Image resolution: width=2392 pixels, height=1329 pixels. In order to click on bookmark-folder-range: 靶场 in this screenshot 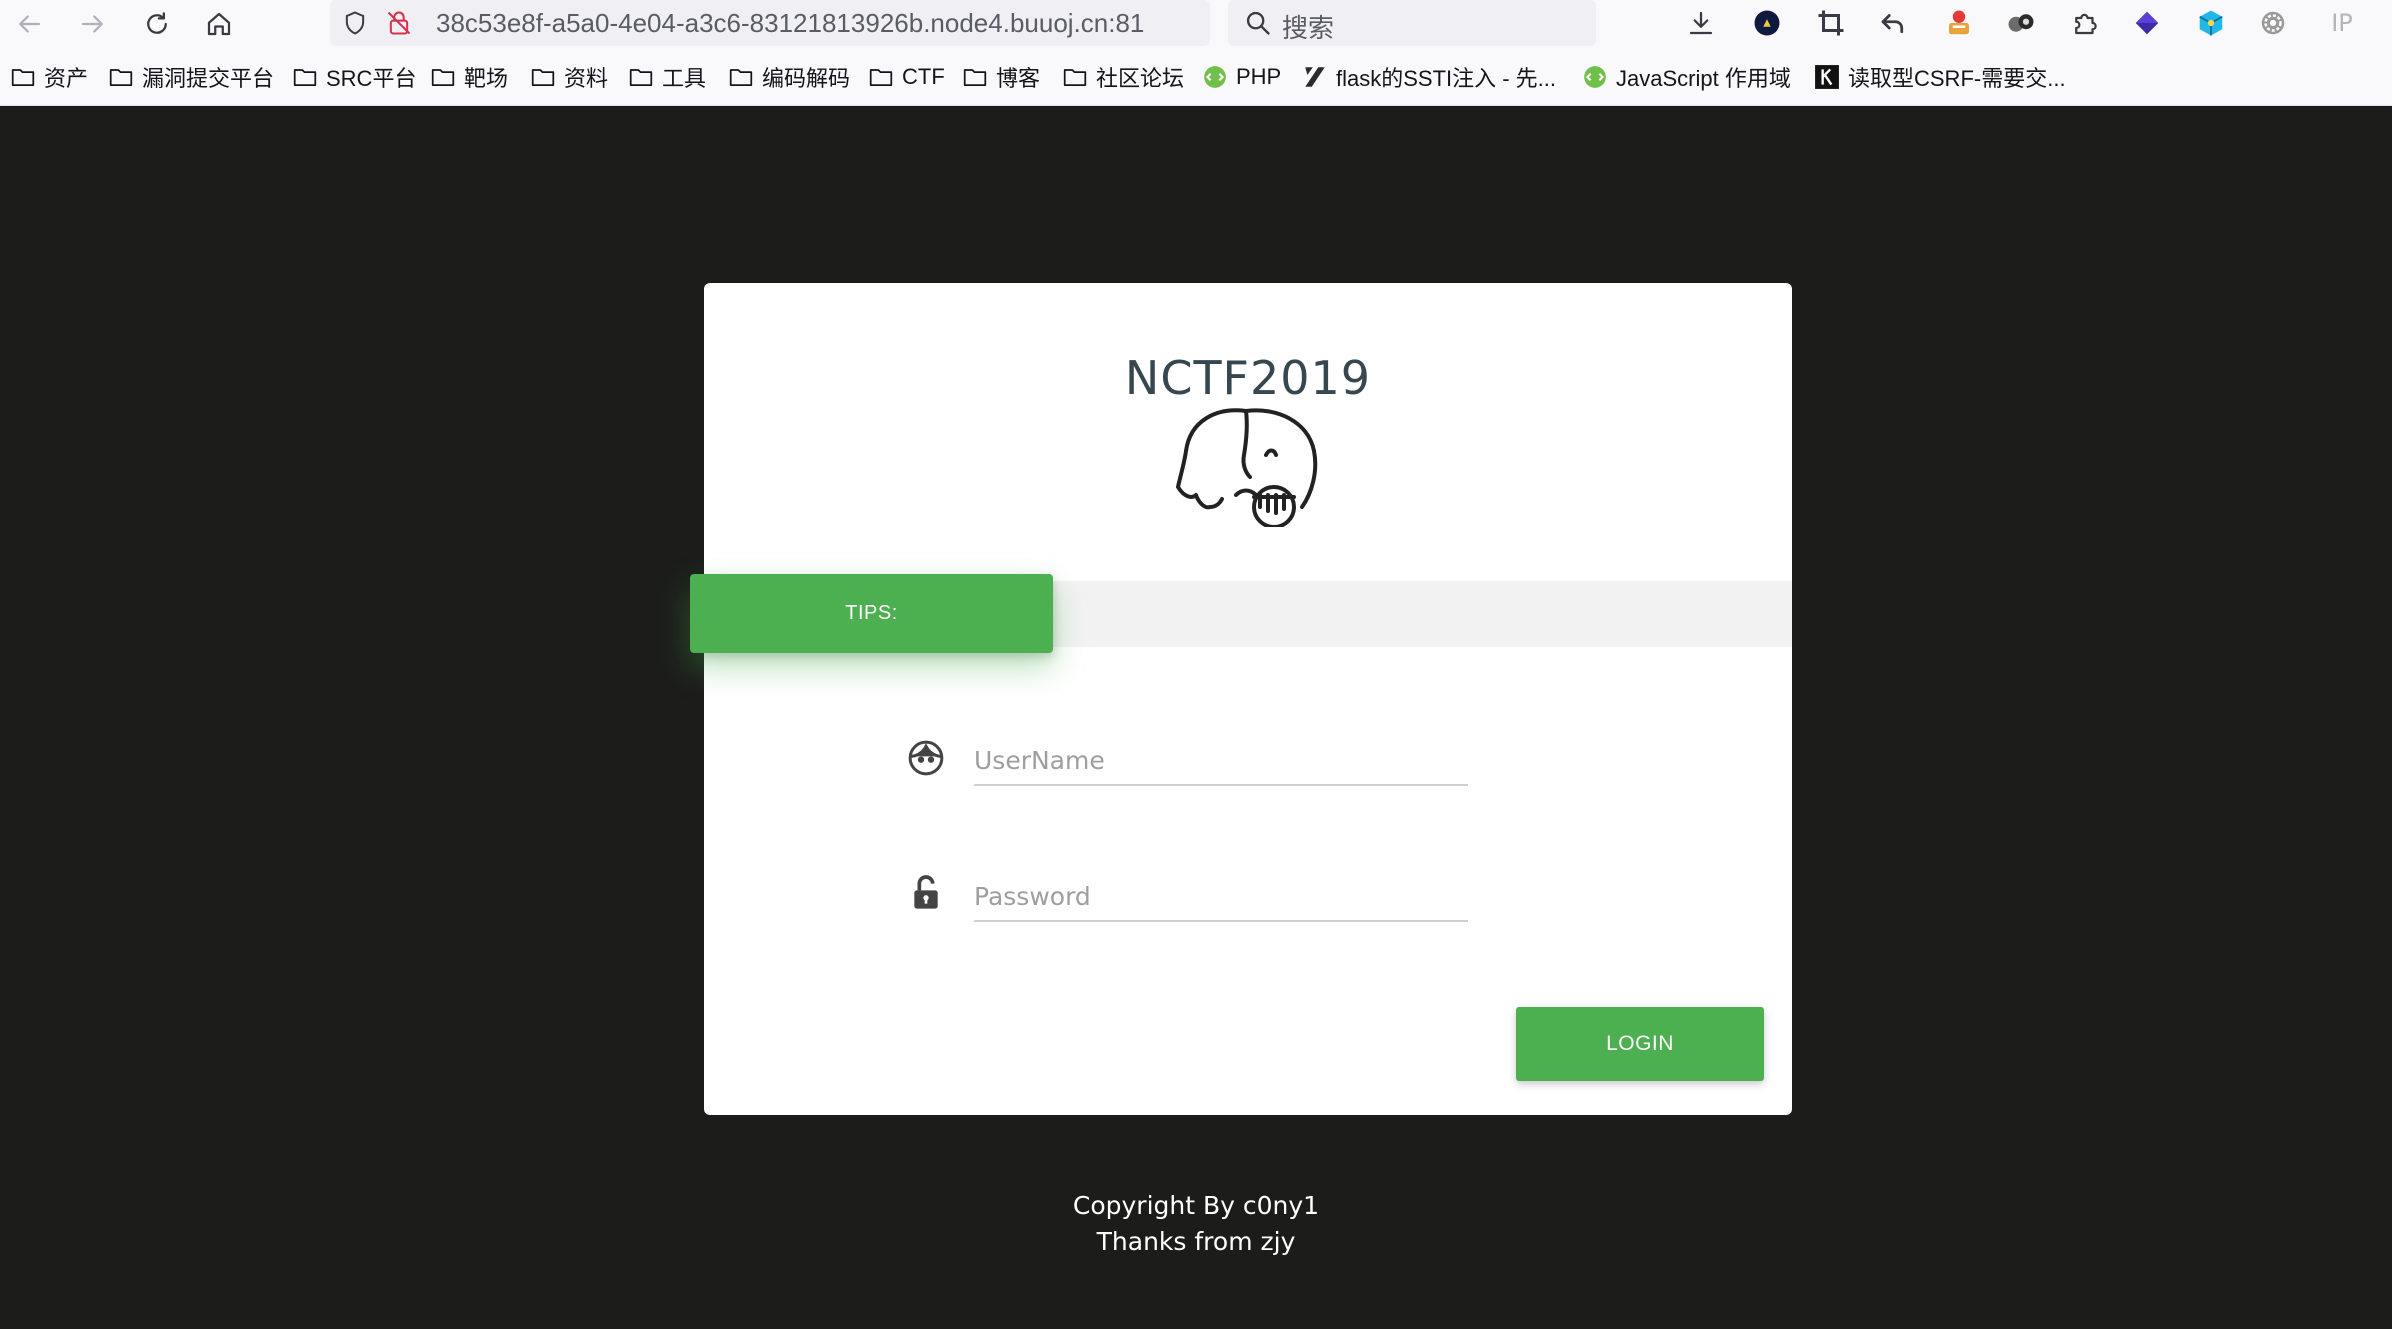, I will do `click(469, 77)`.